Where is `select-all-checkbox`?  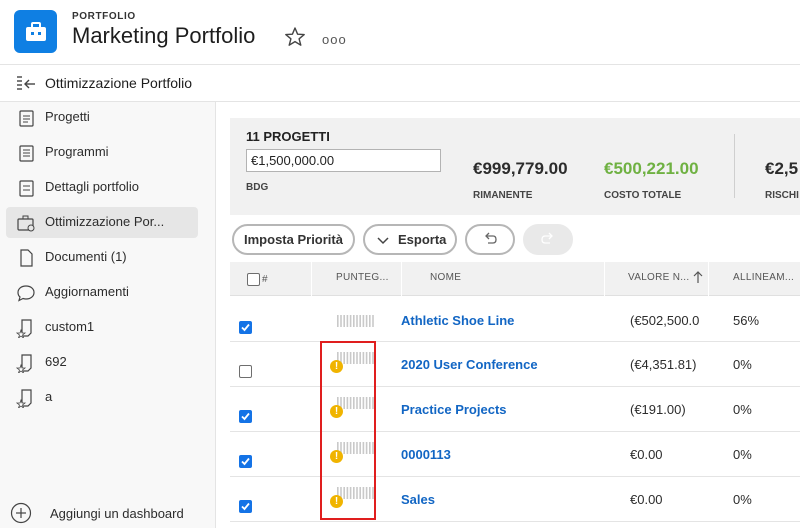 select-all-checkbox is located at coordinates (253, 279).